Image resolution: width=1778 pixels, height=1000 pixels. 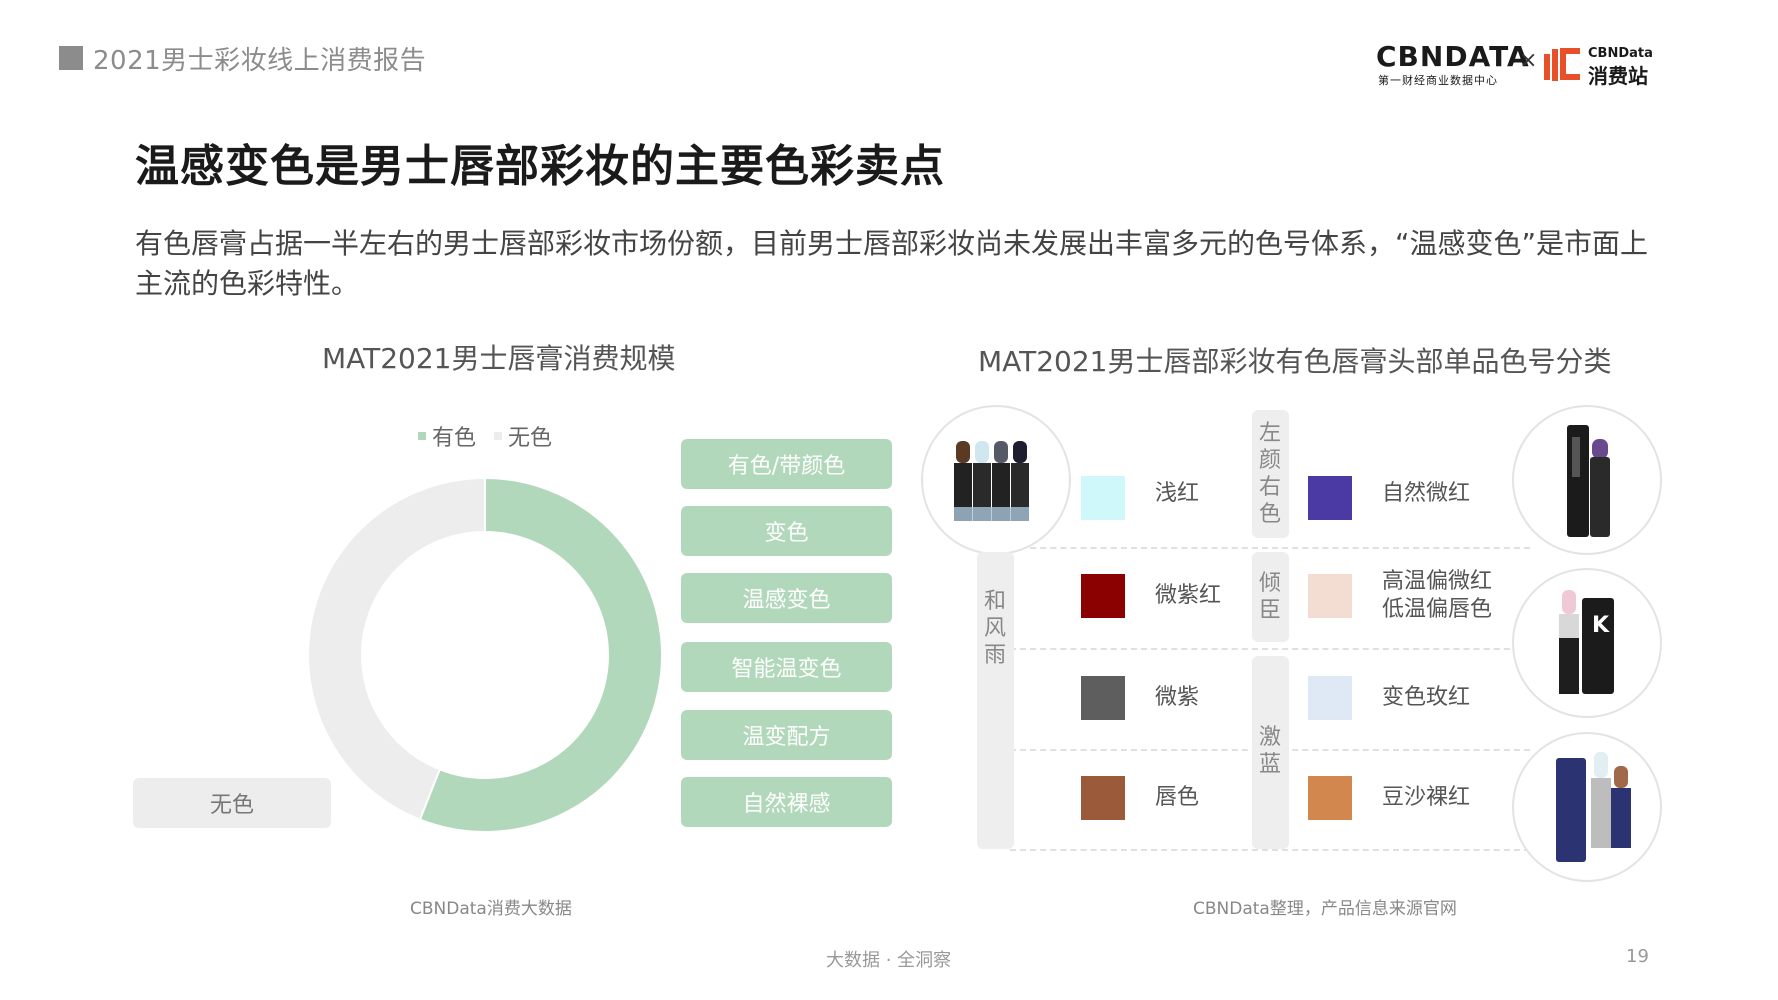 What do you see at coordinates (1325, 909) in the screenshot?
I see `right-source: CBNData整理，产品信息来源官网` at bounding box center [1325, 909].